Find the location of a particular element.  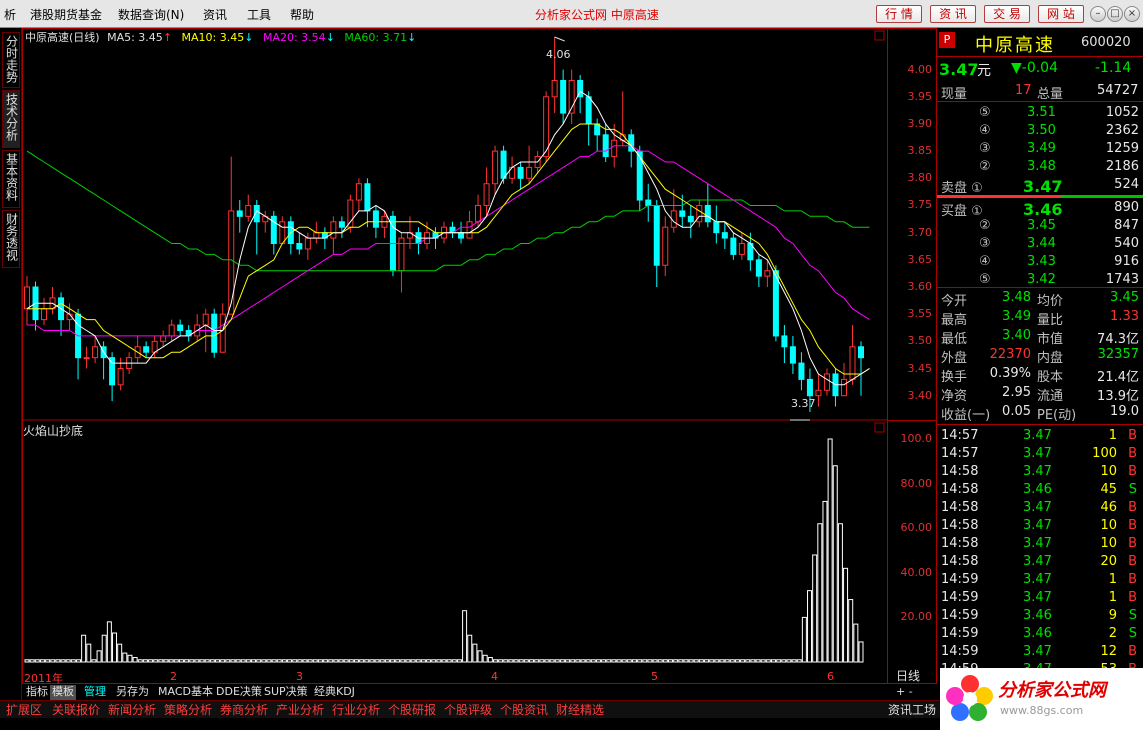

status-tab: 个股资讯 is located at coordinates (524, 710).